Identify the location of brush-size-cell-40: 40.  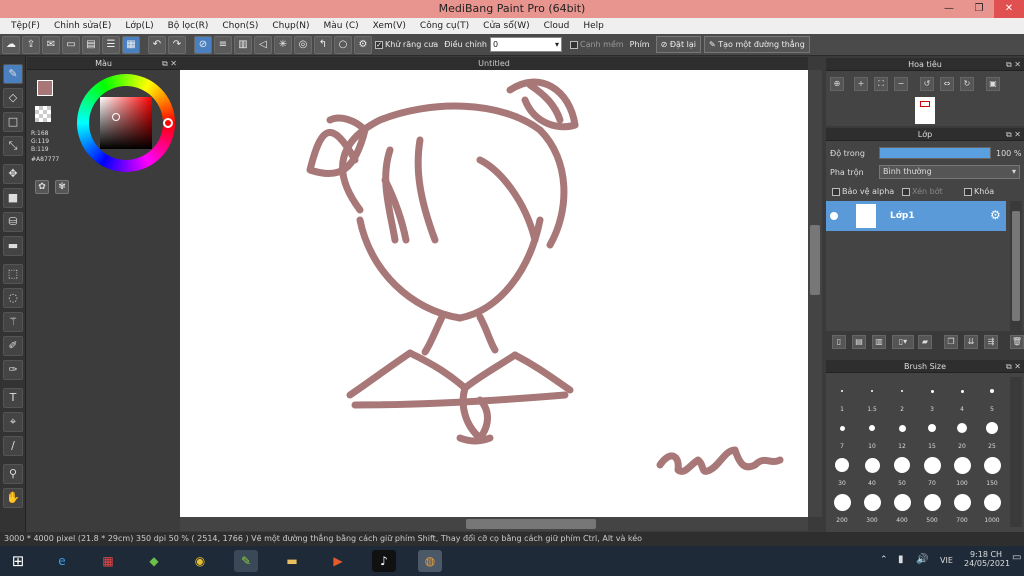
(872, 470).